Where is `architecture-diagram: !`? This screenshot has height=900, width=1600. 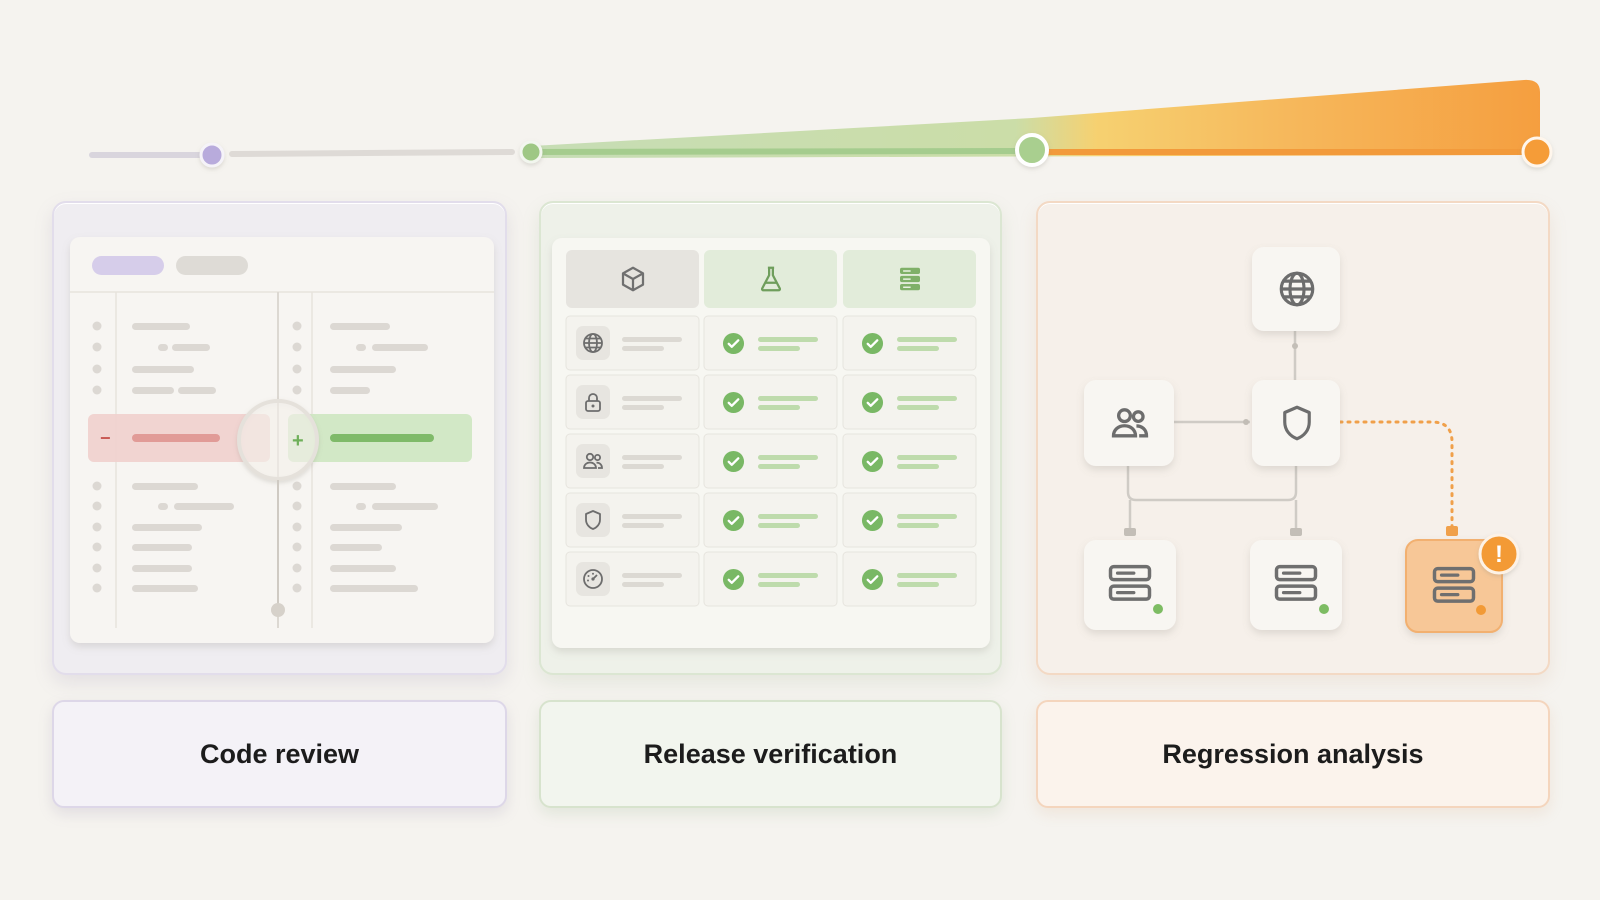 architecture-diagram: ! is located at coordinates (1302, 440).